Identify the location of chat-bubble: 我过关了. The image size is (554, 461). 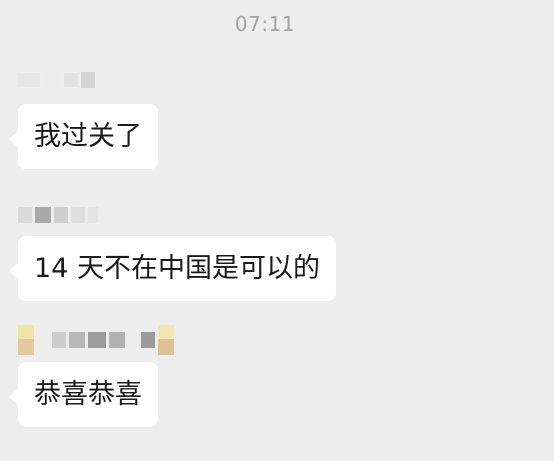
(83, 136).